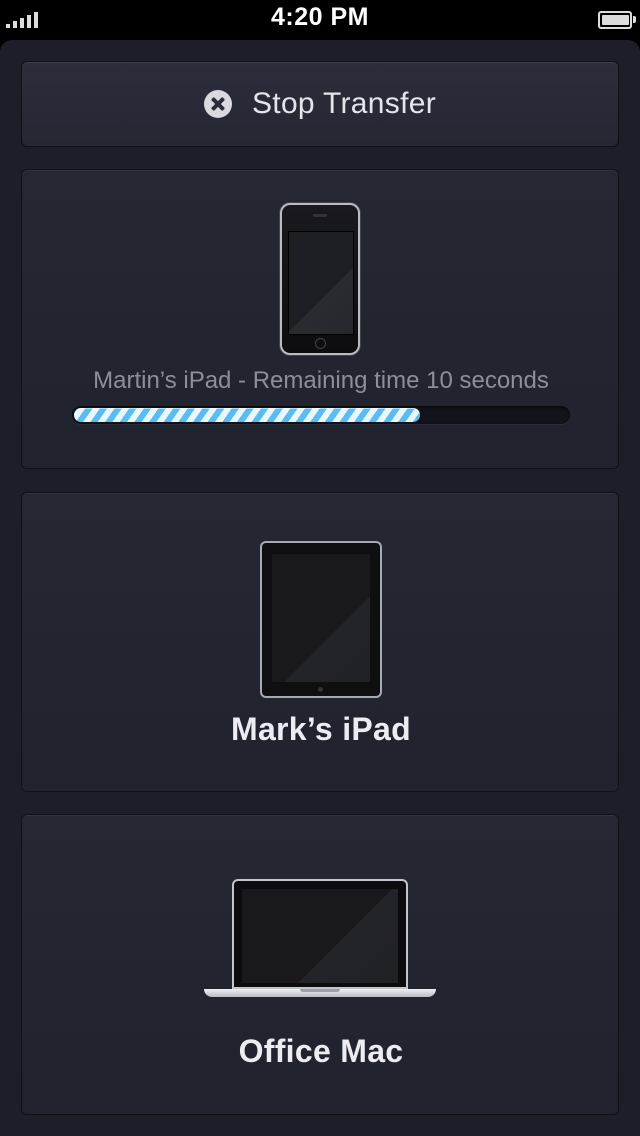 The image size is (640, 1136). I want to click on close-circle-icon, so click(218, 104).